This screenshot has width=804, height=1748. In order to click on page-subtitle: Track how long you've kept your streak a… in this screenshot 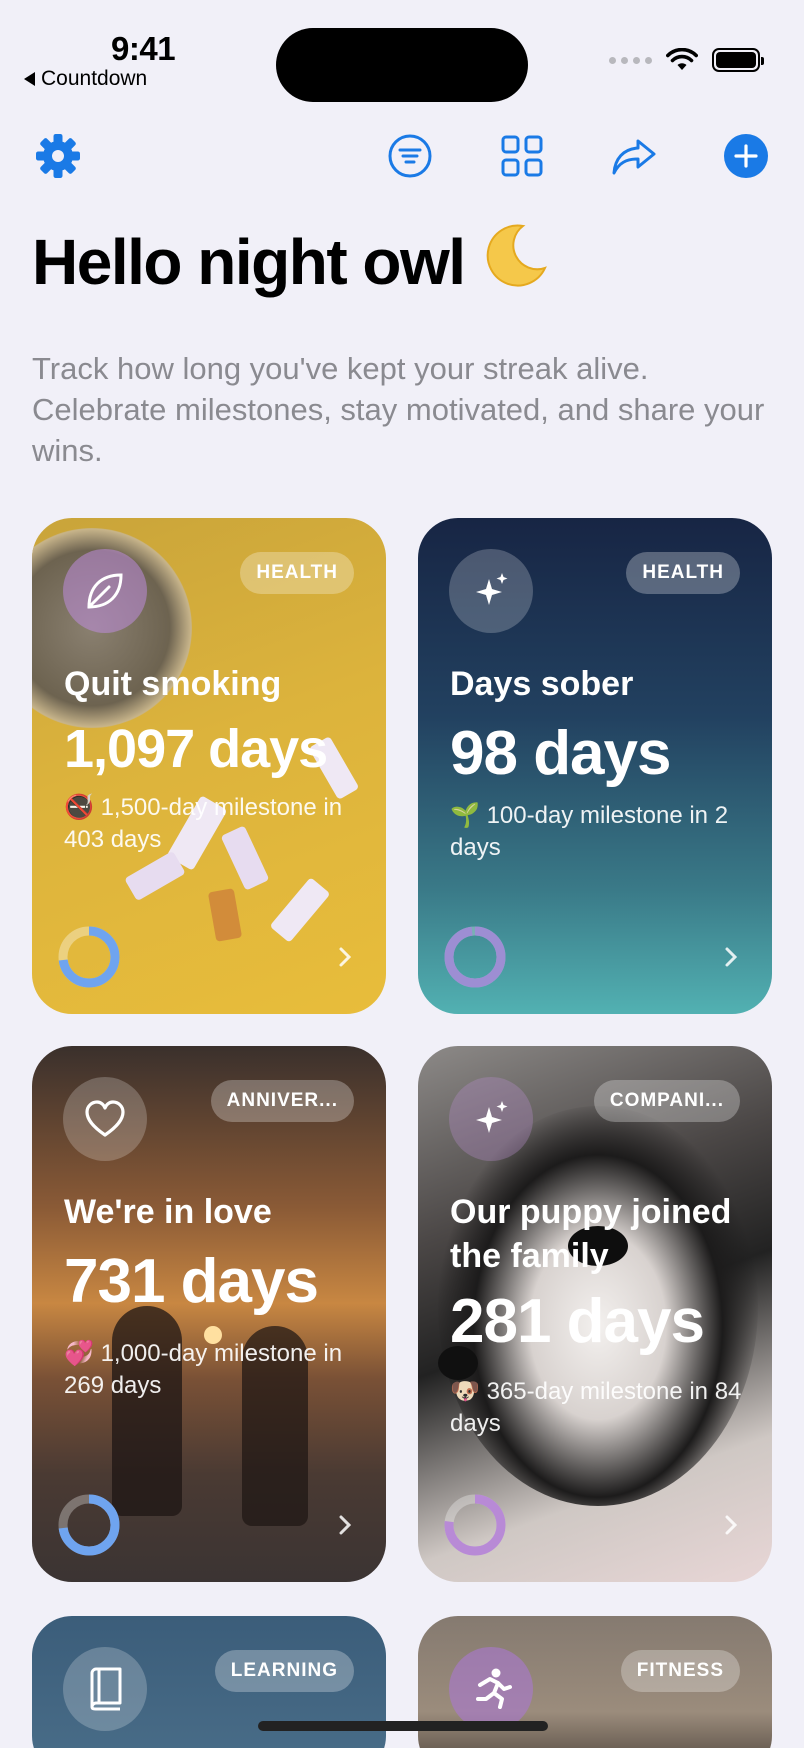, I will do `click(398, 409)`.